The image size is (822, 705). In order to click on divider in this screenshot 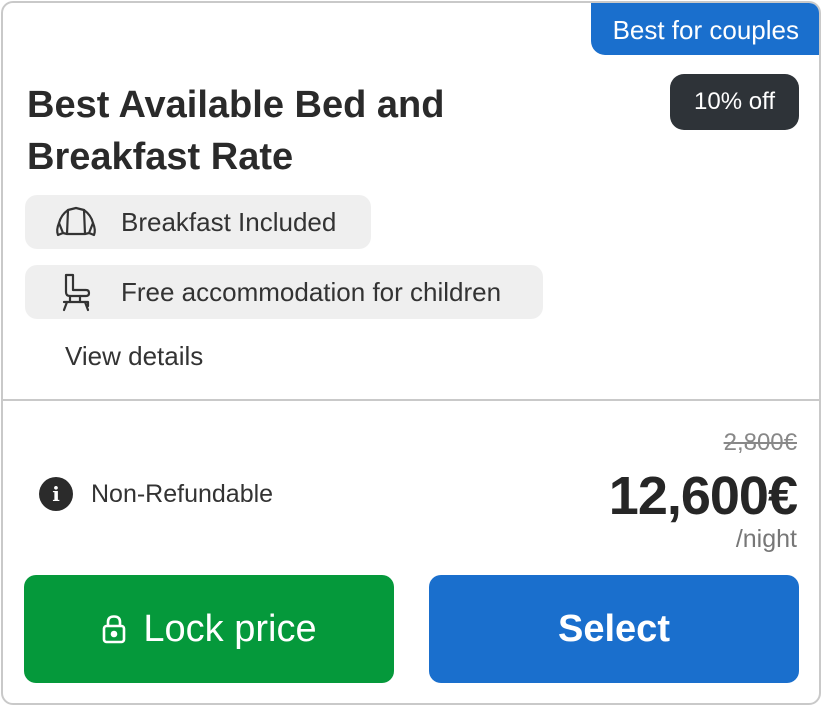, I will do `click(411, 400)`.